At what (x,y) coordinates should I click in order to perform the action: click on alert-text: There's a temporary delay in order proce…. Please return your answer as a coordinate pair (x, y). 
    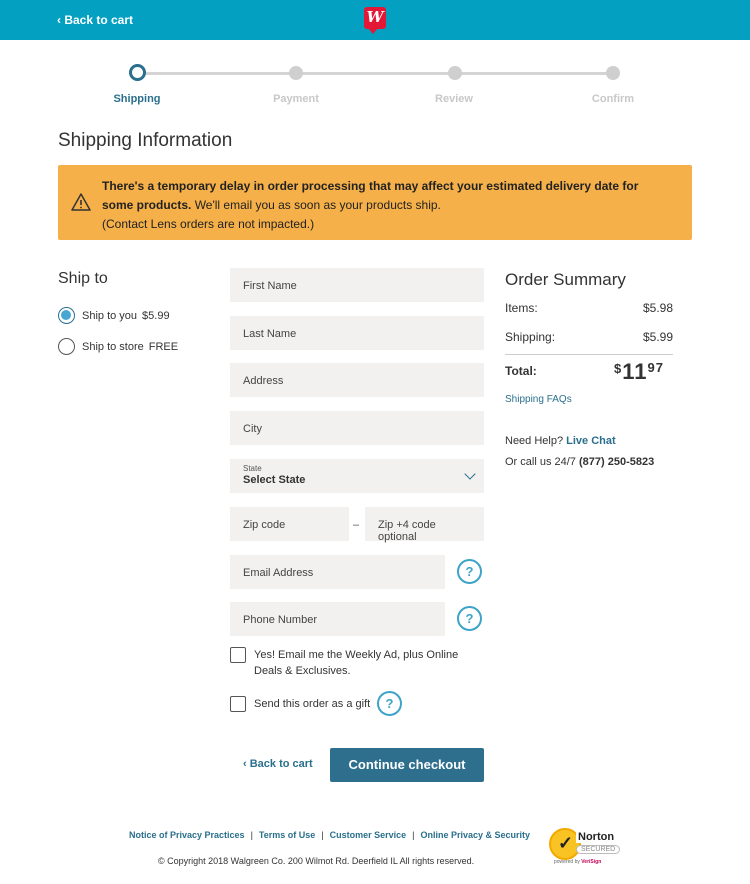
    Looking at the image, I should click on (382, 205).